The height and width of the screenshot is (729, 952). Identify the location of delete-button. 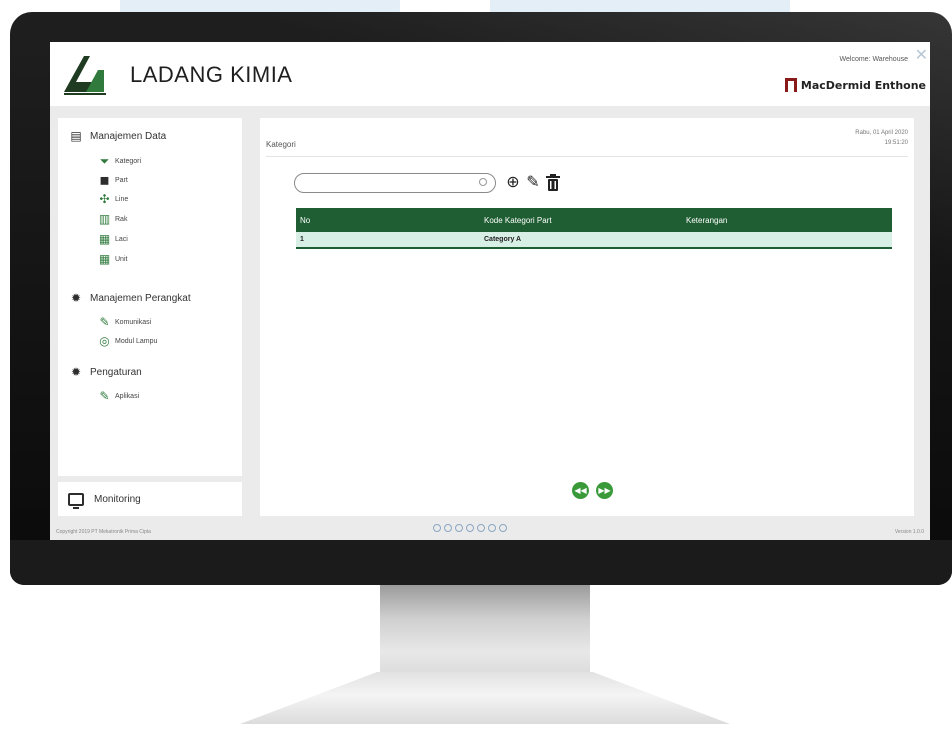
(553, 183).